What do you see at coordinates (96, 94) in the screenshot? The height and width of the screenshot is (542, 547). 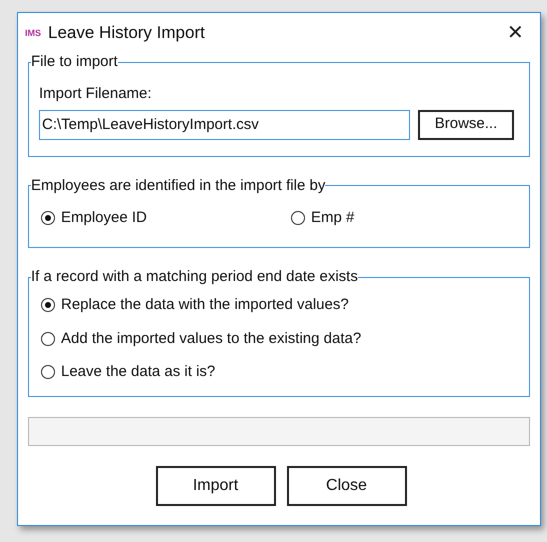 I see `field-label: Import Filename:` at bounding box center [96, 94].